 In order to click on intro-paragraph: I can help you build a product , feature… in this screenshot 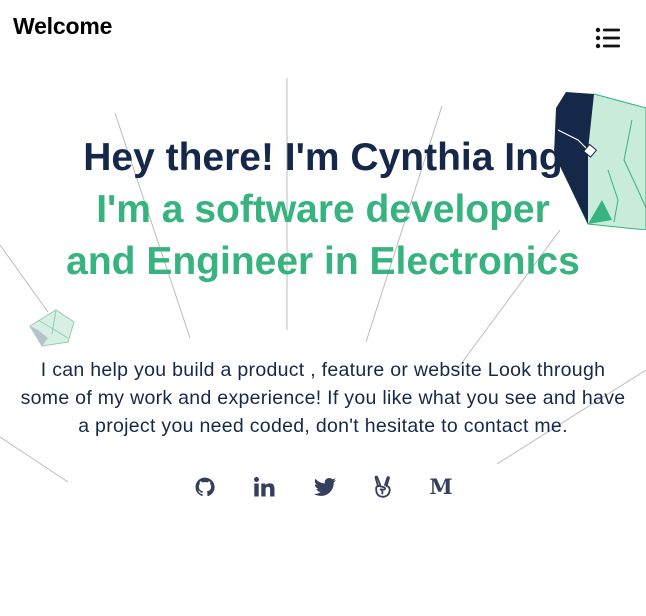, I will do `click(323, 397)`.